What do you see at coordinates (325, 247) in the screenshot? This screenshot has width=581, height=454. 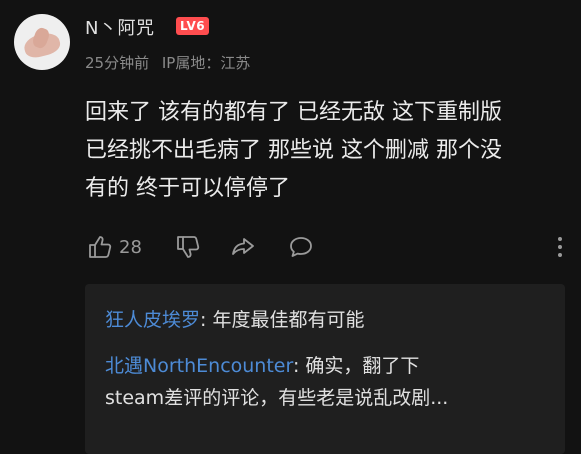 I see `comment-actions: 28` at bounding box center [325, 247].